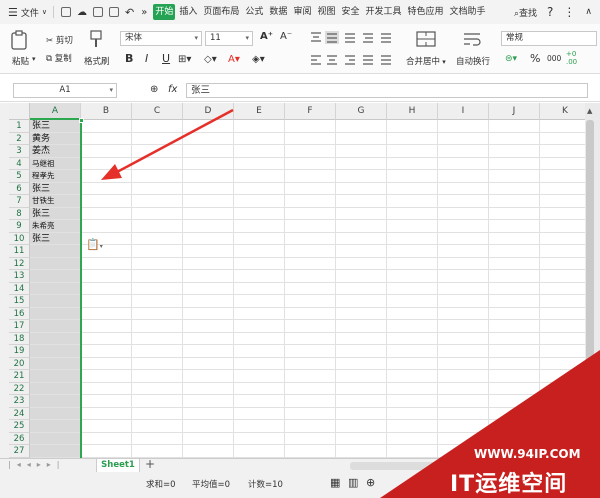  Describe the element at coordinates (527, 454) in the screenshot. I see `watermark-url: WWW.94IP.COM` at that location.